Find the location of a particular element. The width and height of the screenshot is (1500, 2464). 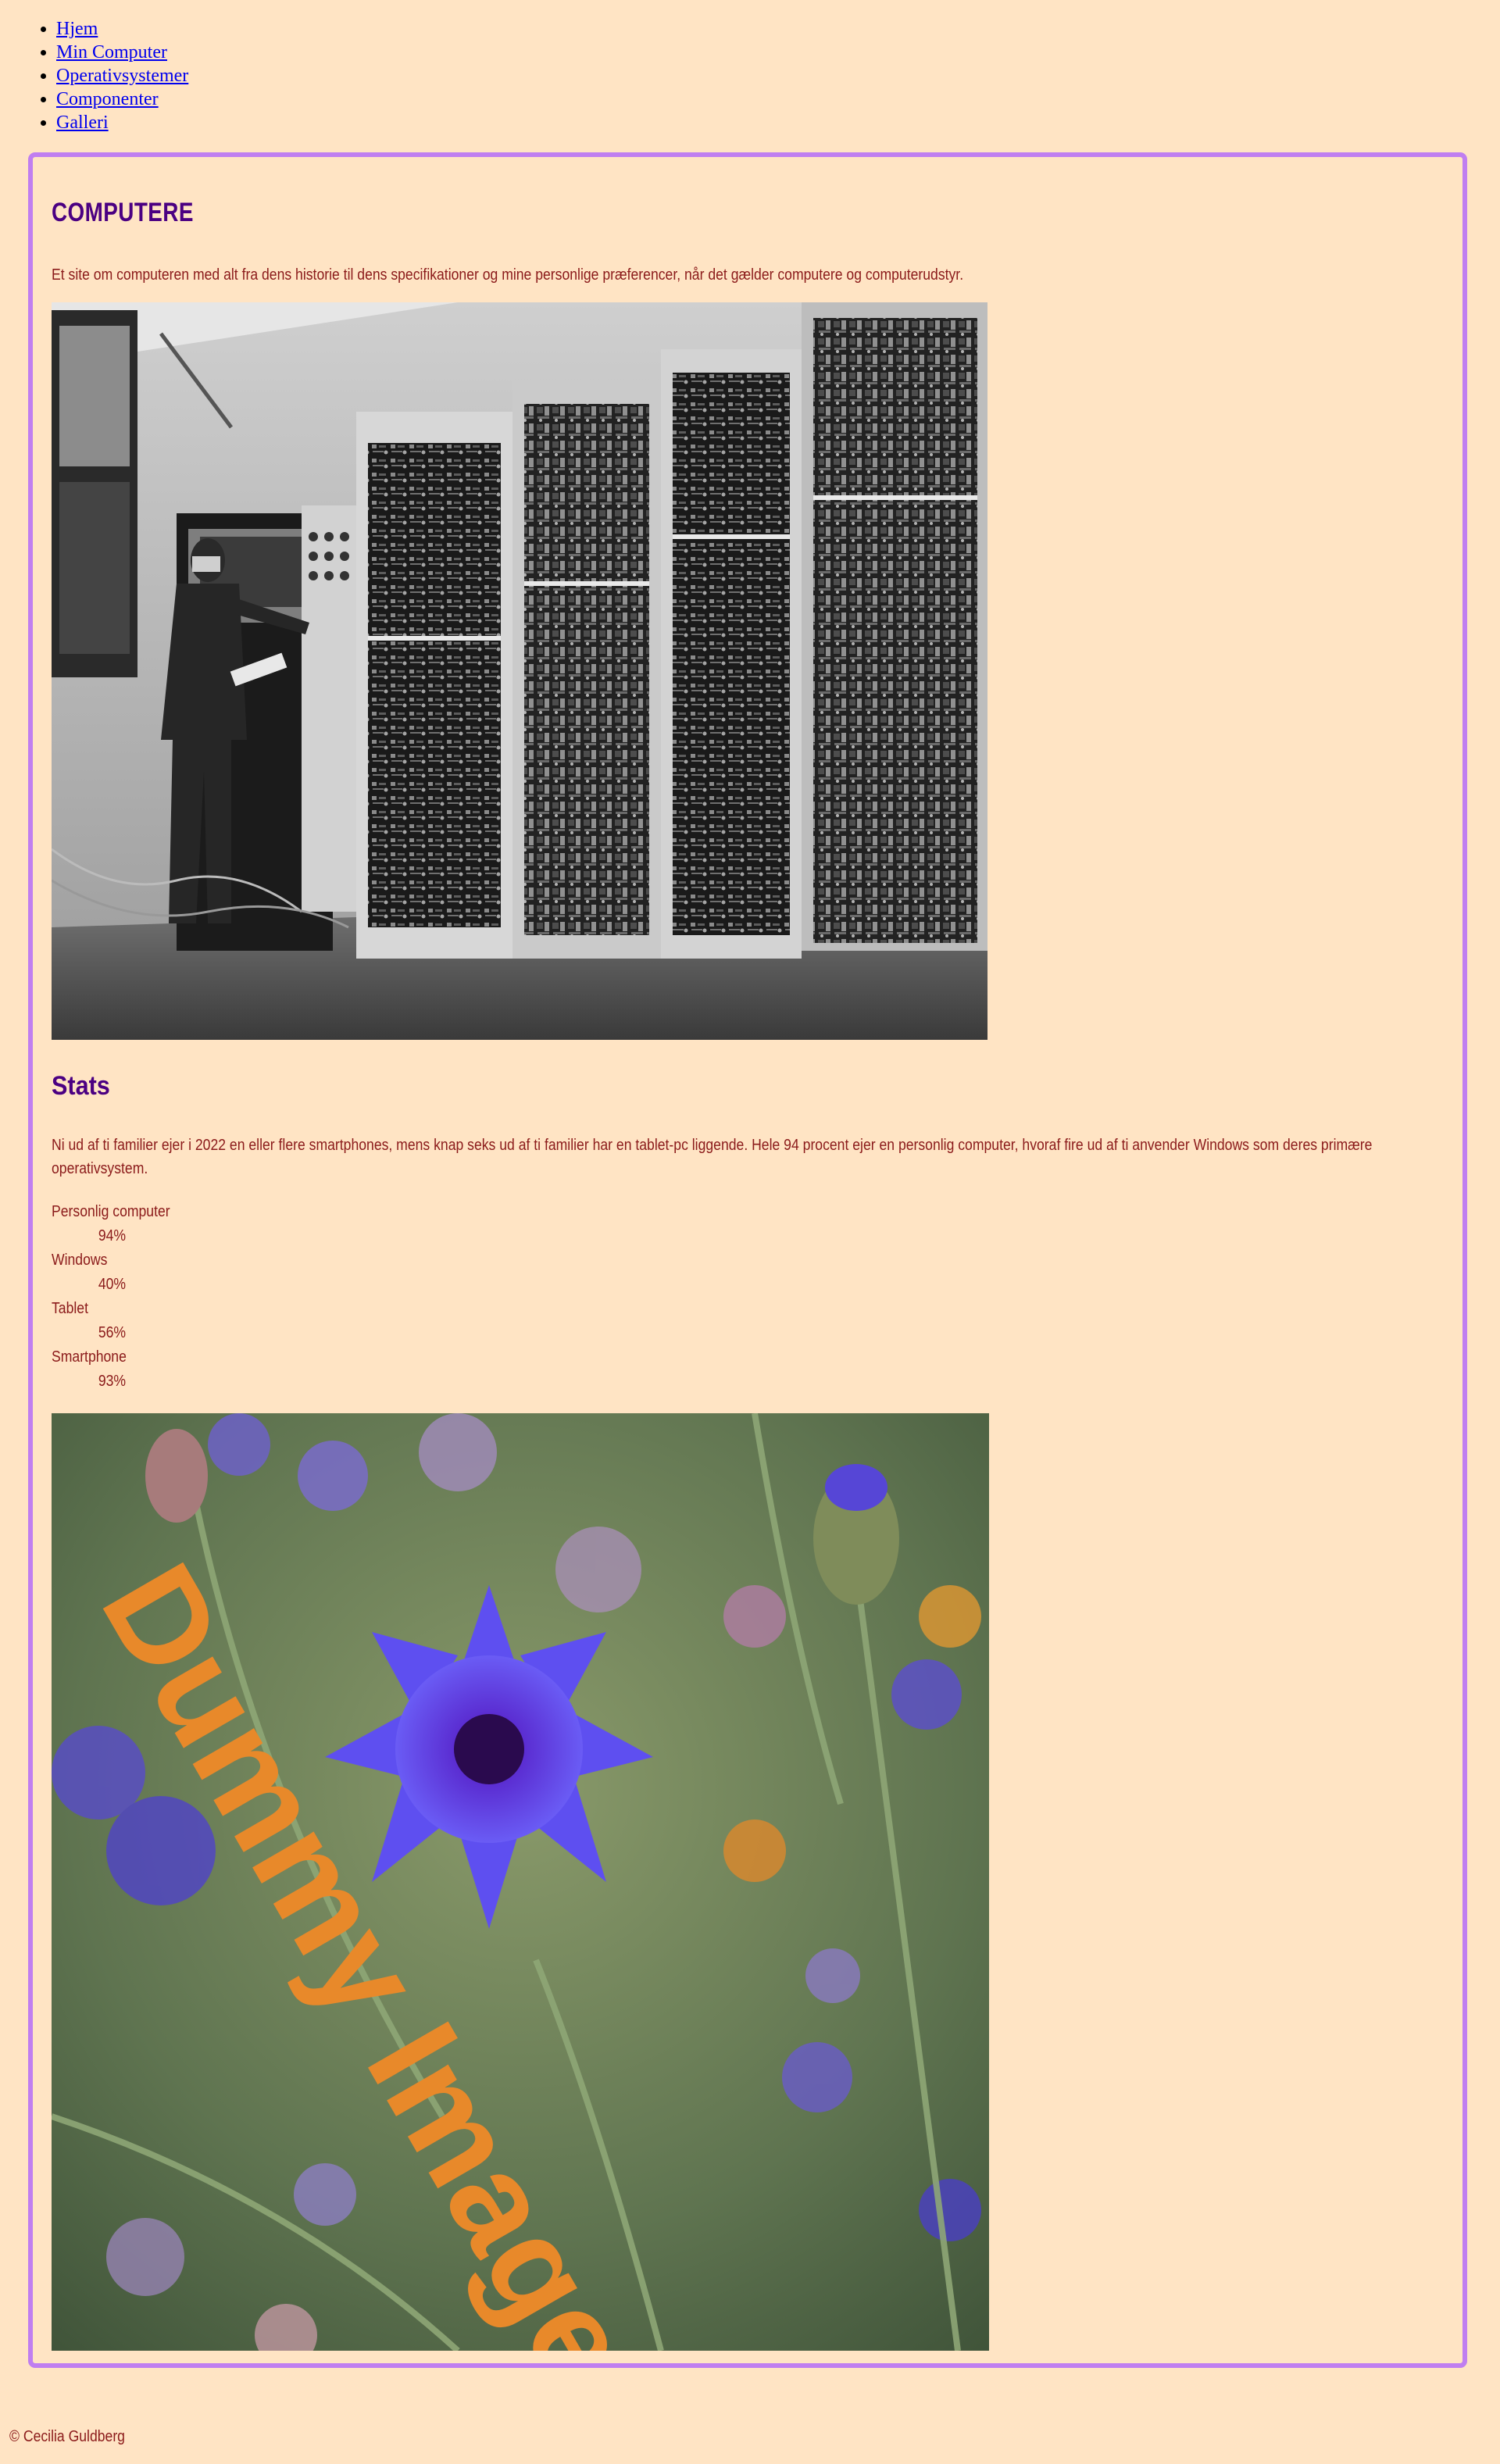

nav-link-operativsystemer: Operativsystemer is located at coordinates (122, 76).